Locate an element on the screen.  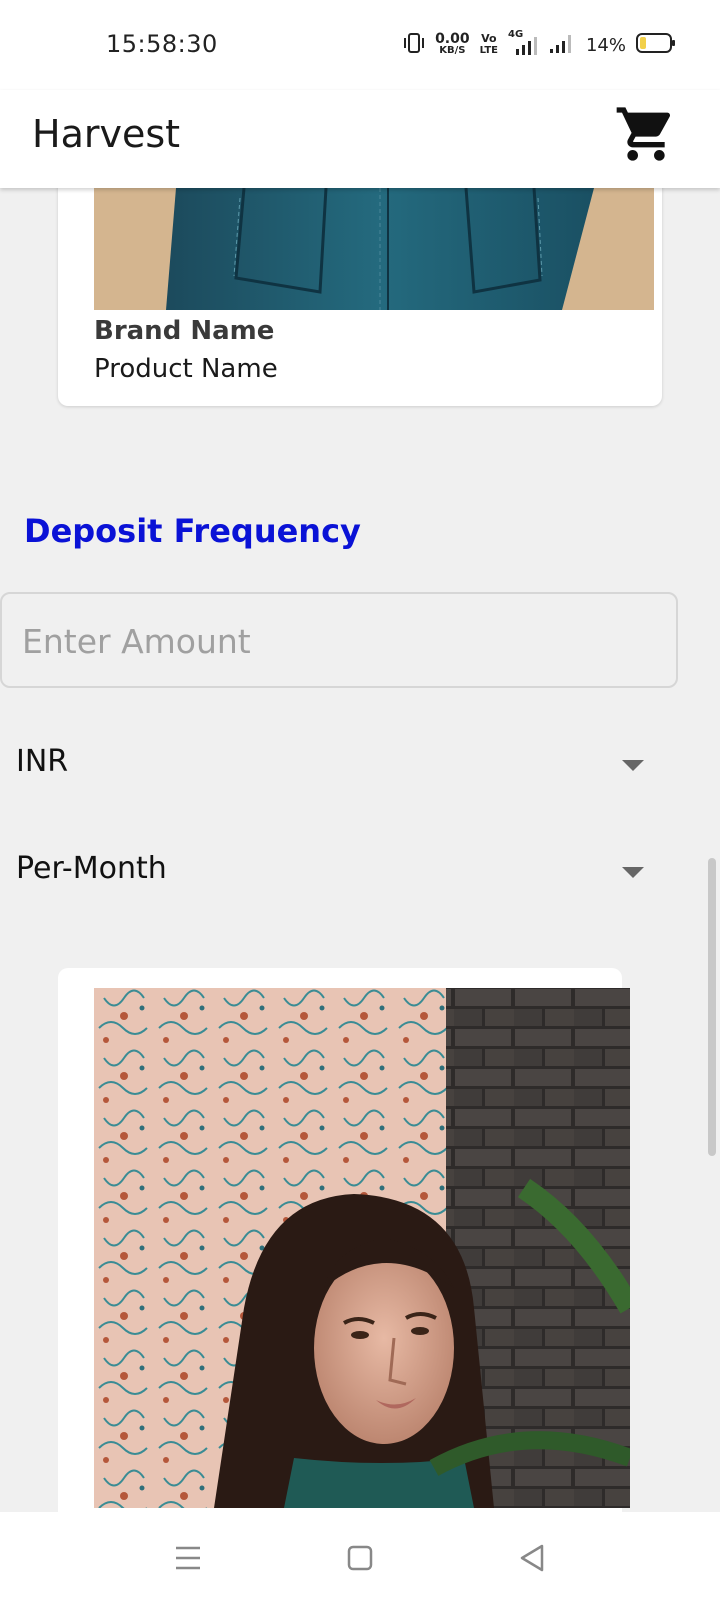
home-square-icon is located at coordinates (360, 1558).